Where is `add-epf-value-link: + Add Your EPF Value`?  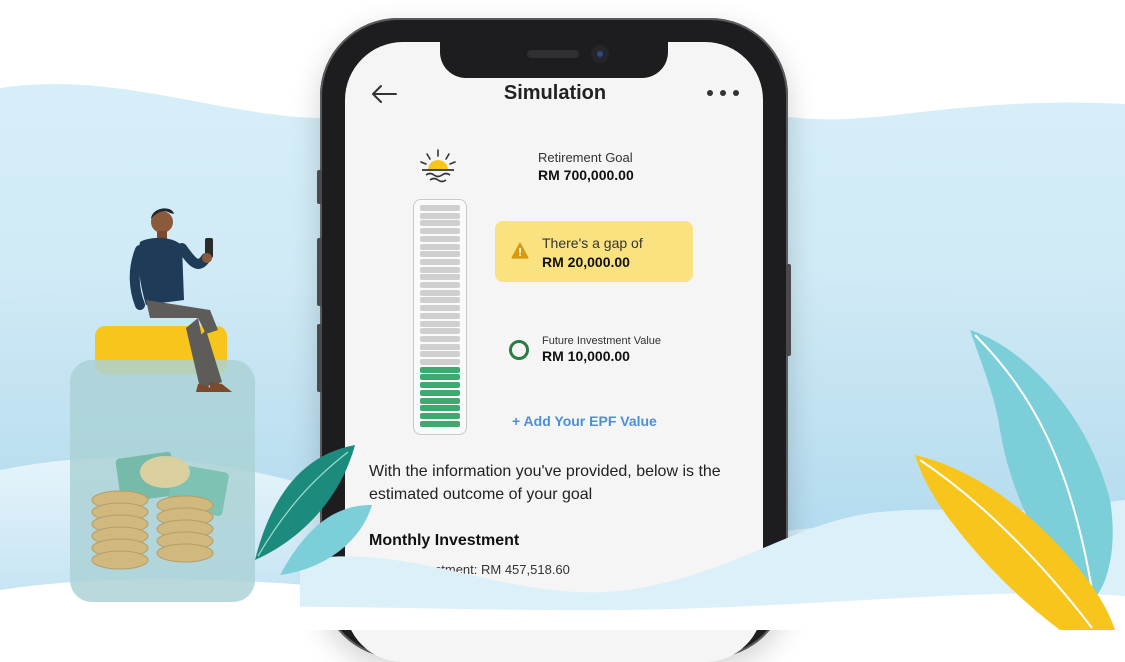
add-epf-value-link: + Add Your EPF Value is located at coordinates (584, 421).